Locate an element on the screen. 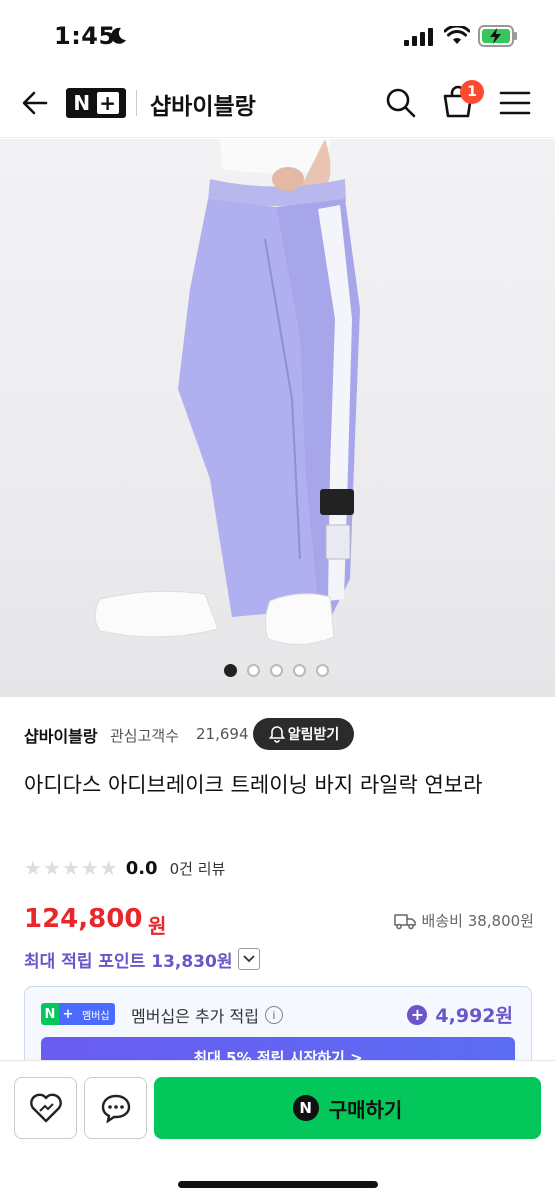  max-points-text: 최대 적립 포인트 13,830원 is located at coordinates (128, 961).